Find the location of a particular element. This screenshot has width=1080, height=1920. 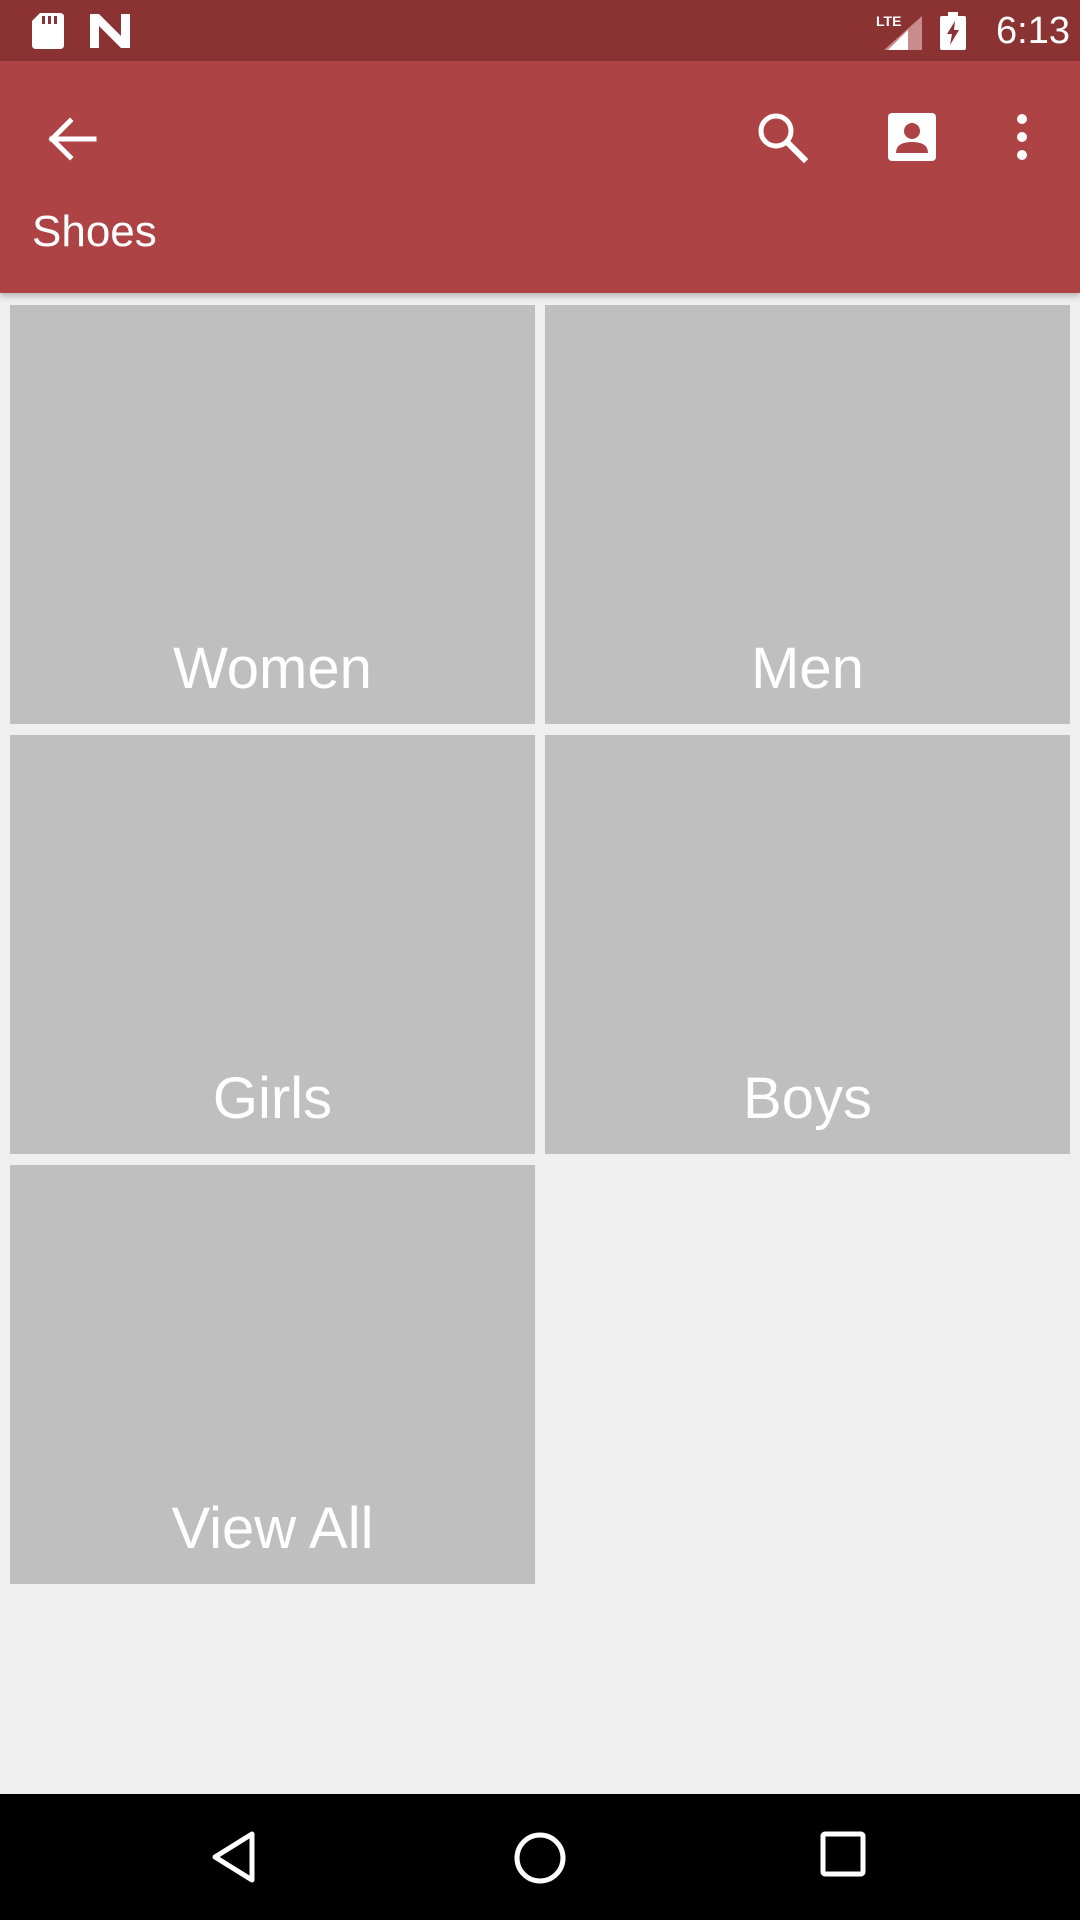

status-time: 6:13 is located at coordinates (1033, 31).